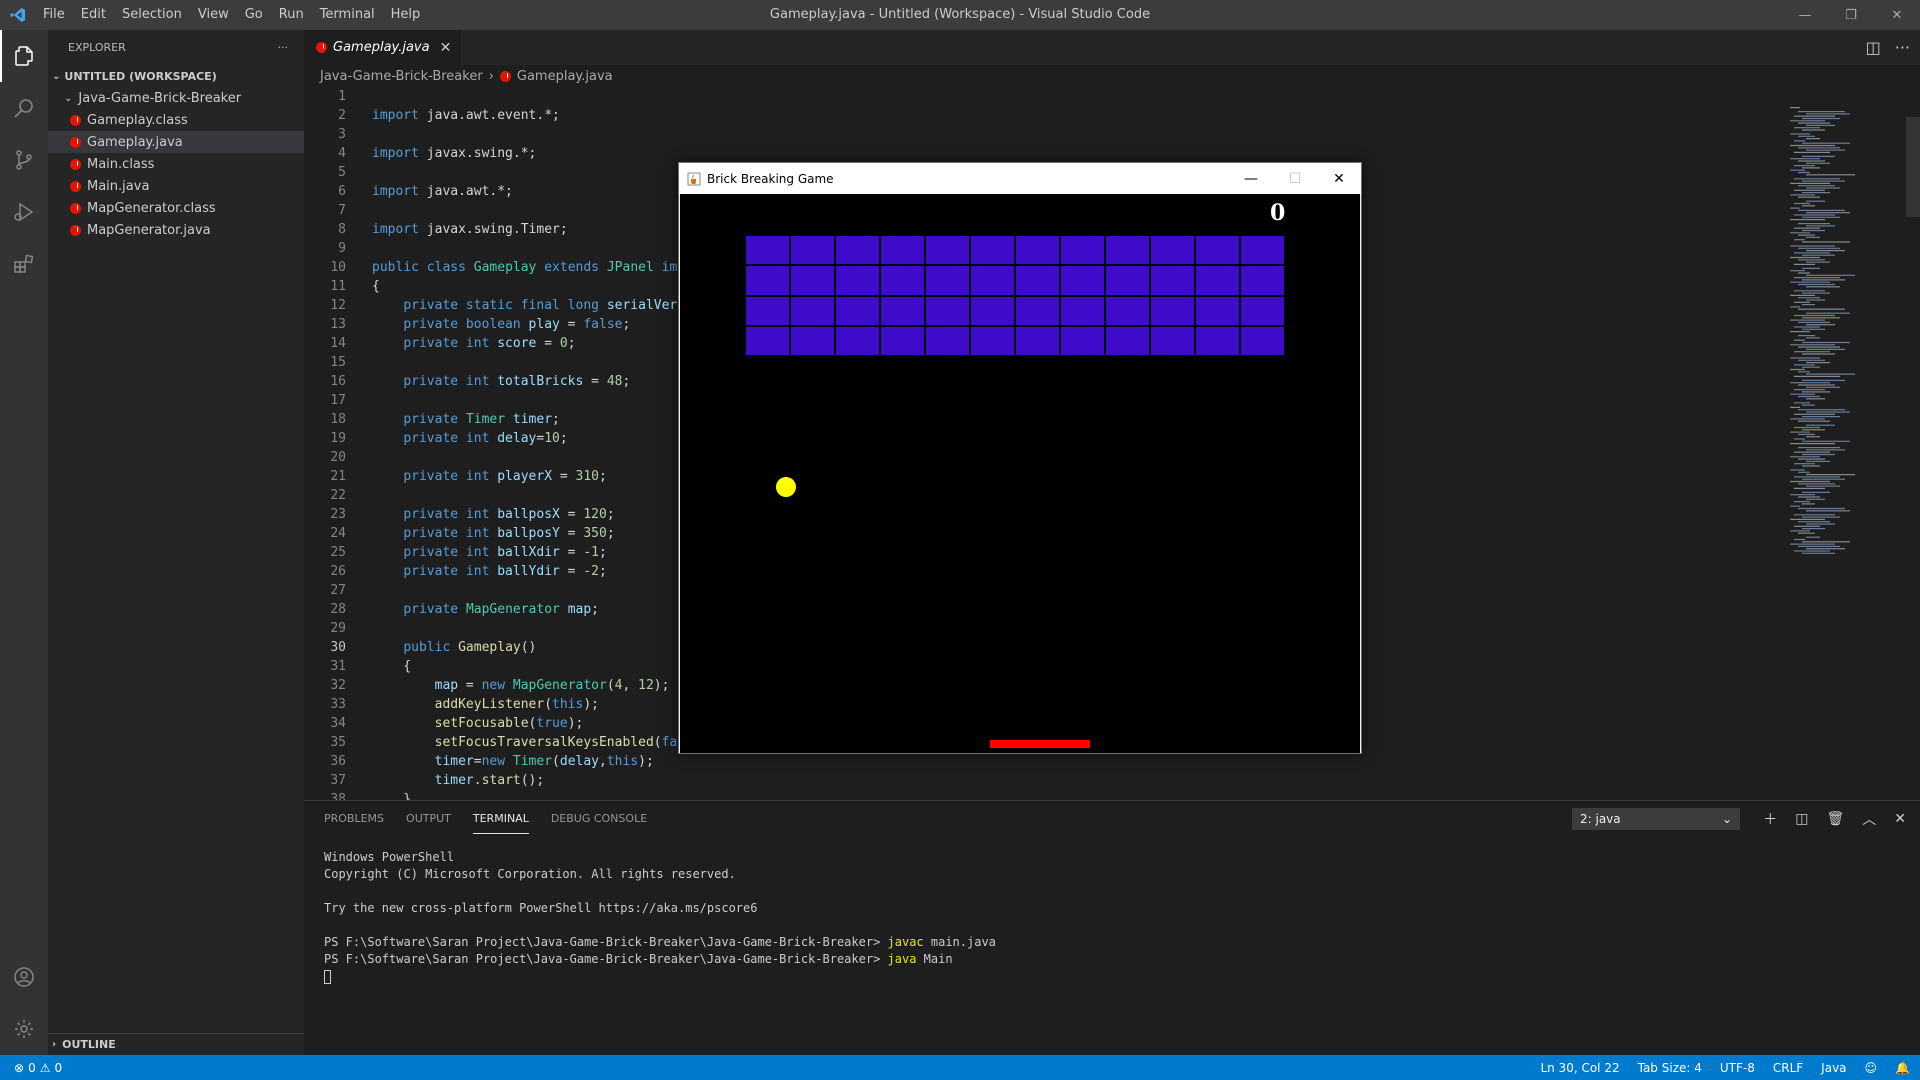 The width and height of the screenshot is (1920, 1080). What do you see at coordinates (1913, 167) in the screenshot?
I see `scrollbar-thumb` at bounding box center [1913, 167].